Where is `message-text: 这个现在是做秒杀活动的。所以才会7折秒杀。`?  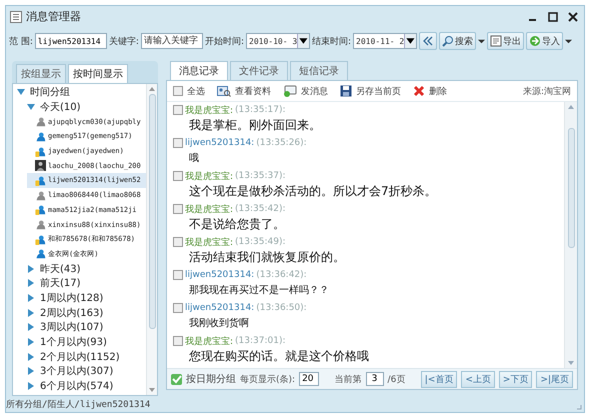
message-text: 这个现在是做秒杀活动的。所以才会7折秒杀。 is located at coordinates (313, 191).